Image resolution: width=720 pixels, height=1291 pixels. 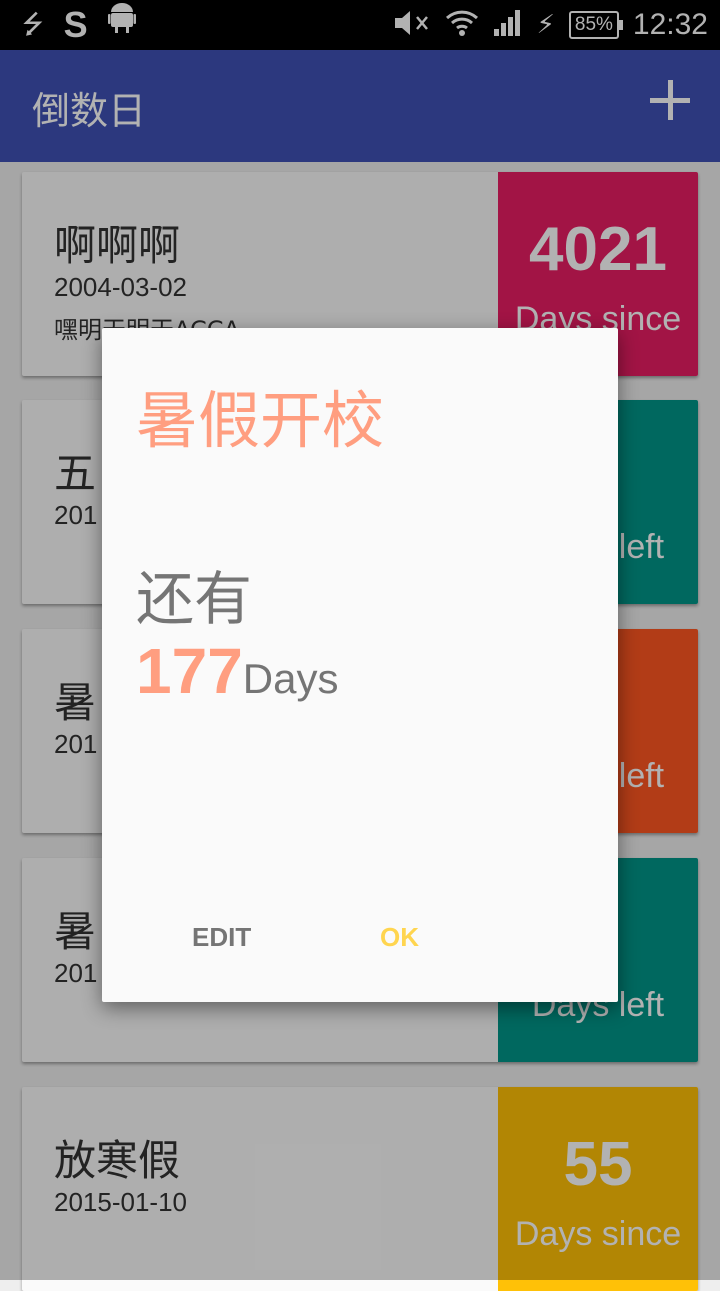 I want to click on dialog-unit: Days, so click(x=290, y=678).